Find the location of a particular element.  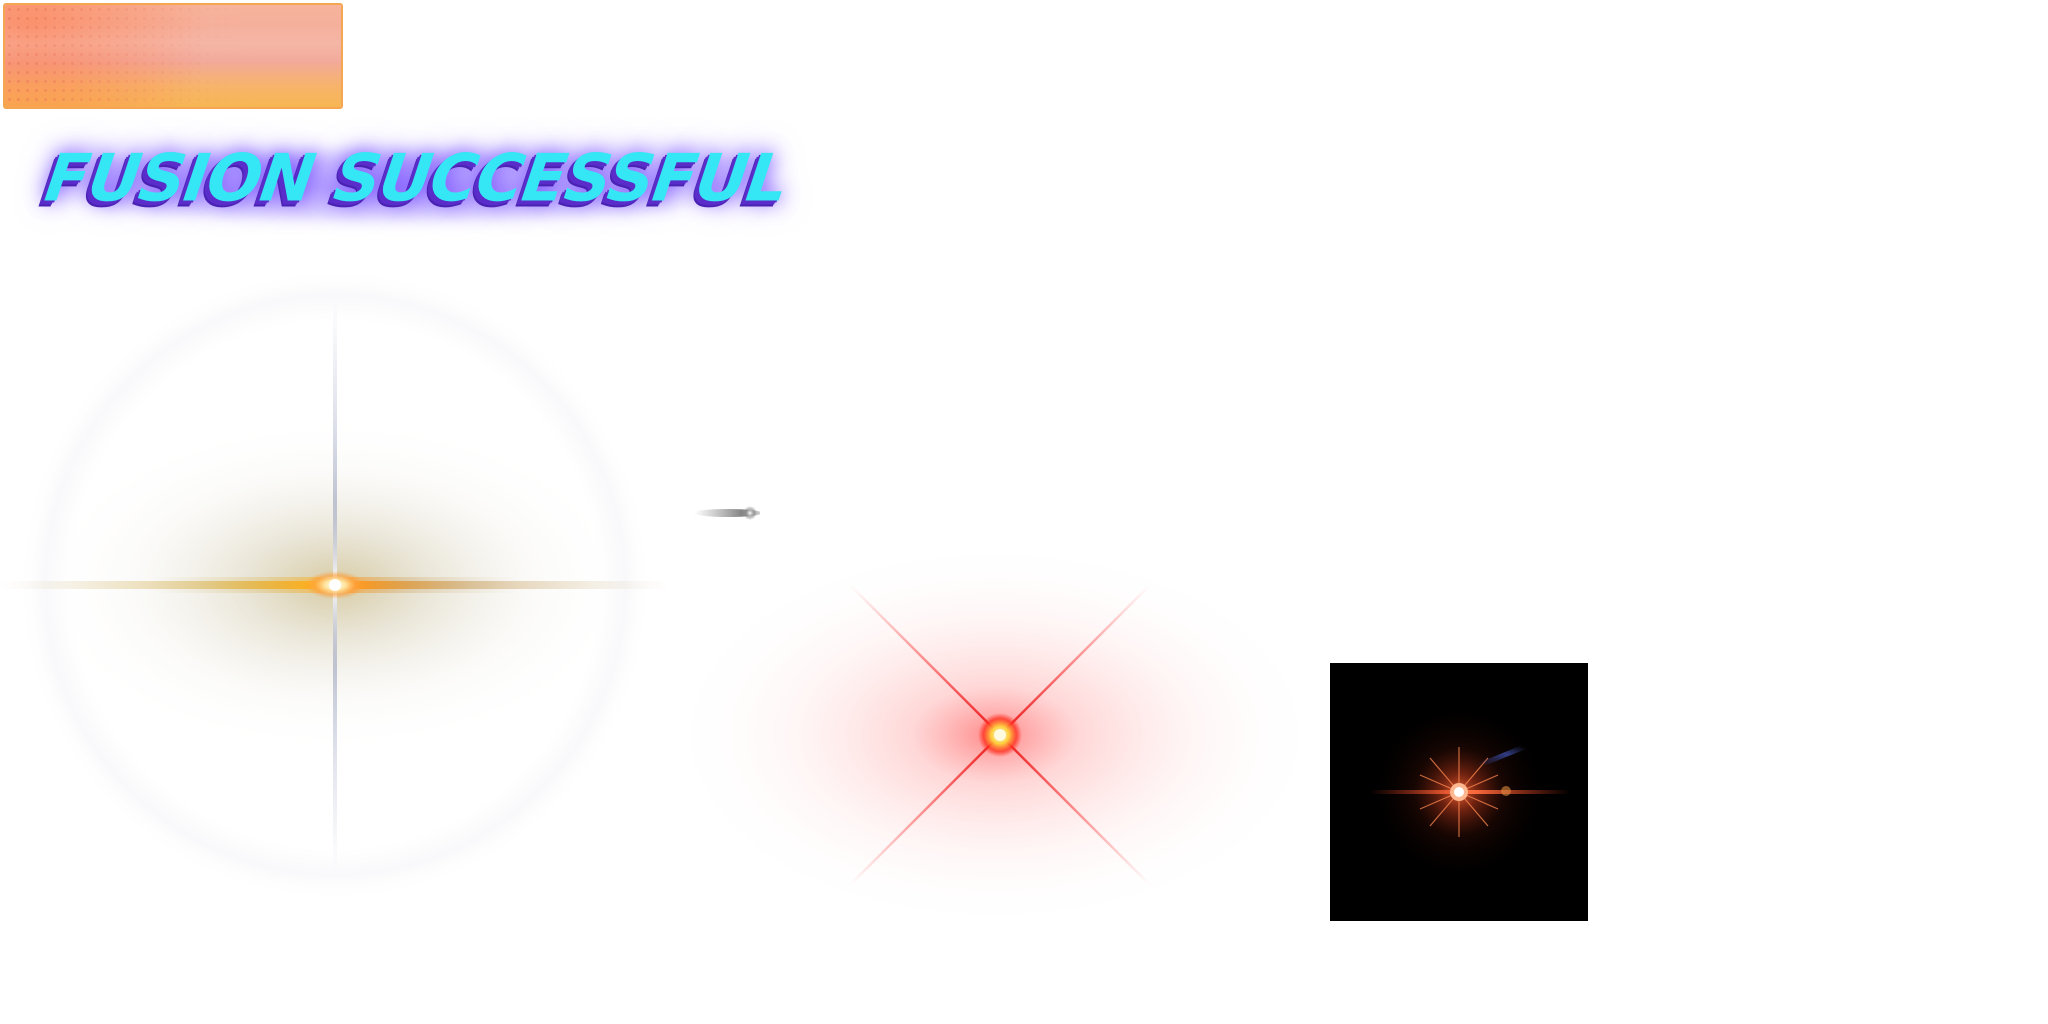

dark-orange-star-flare is located at coordinates (1459, 792).